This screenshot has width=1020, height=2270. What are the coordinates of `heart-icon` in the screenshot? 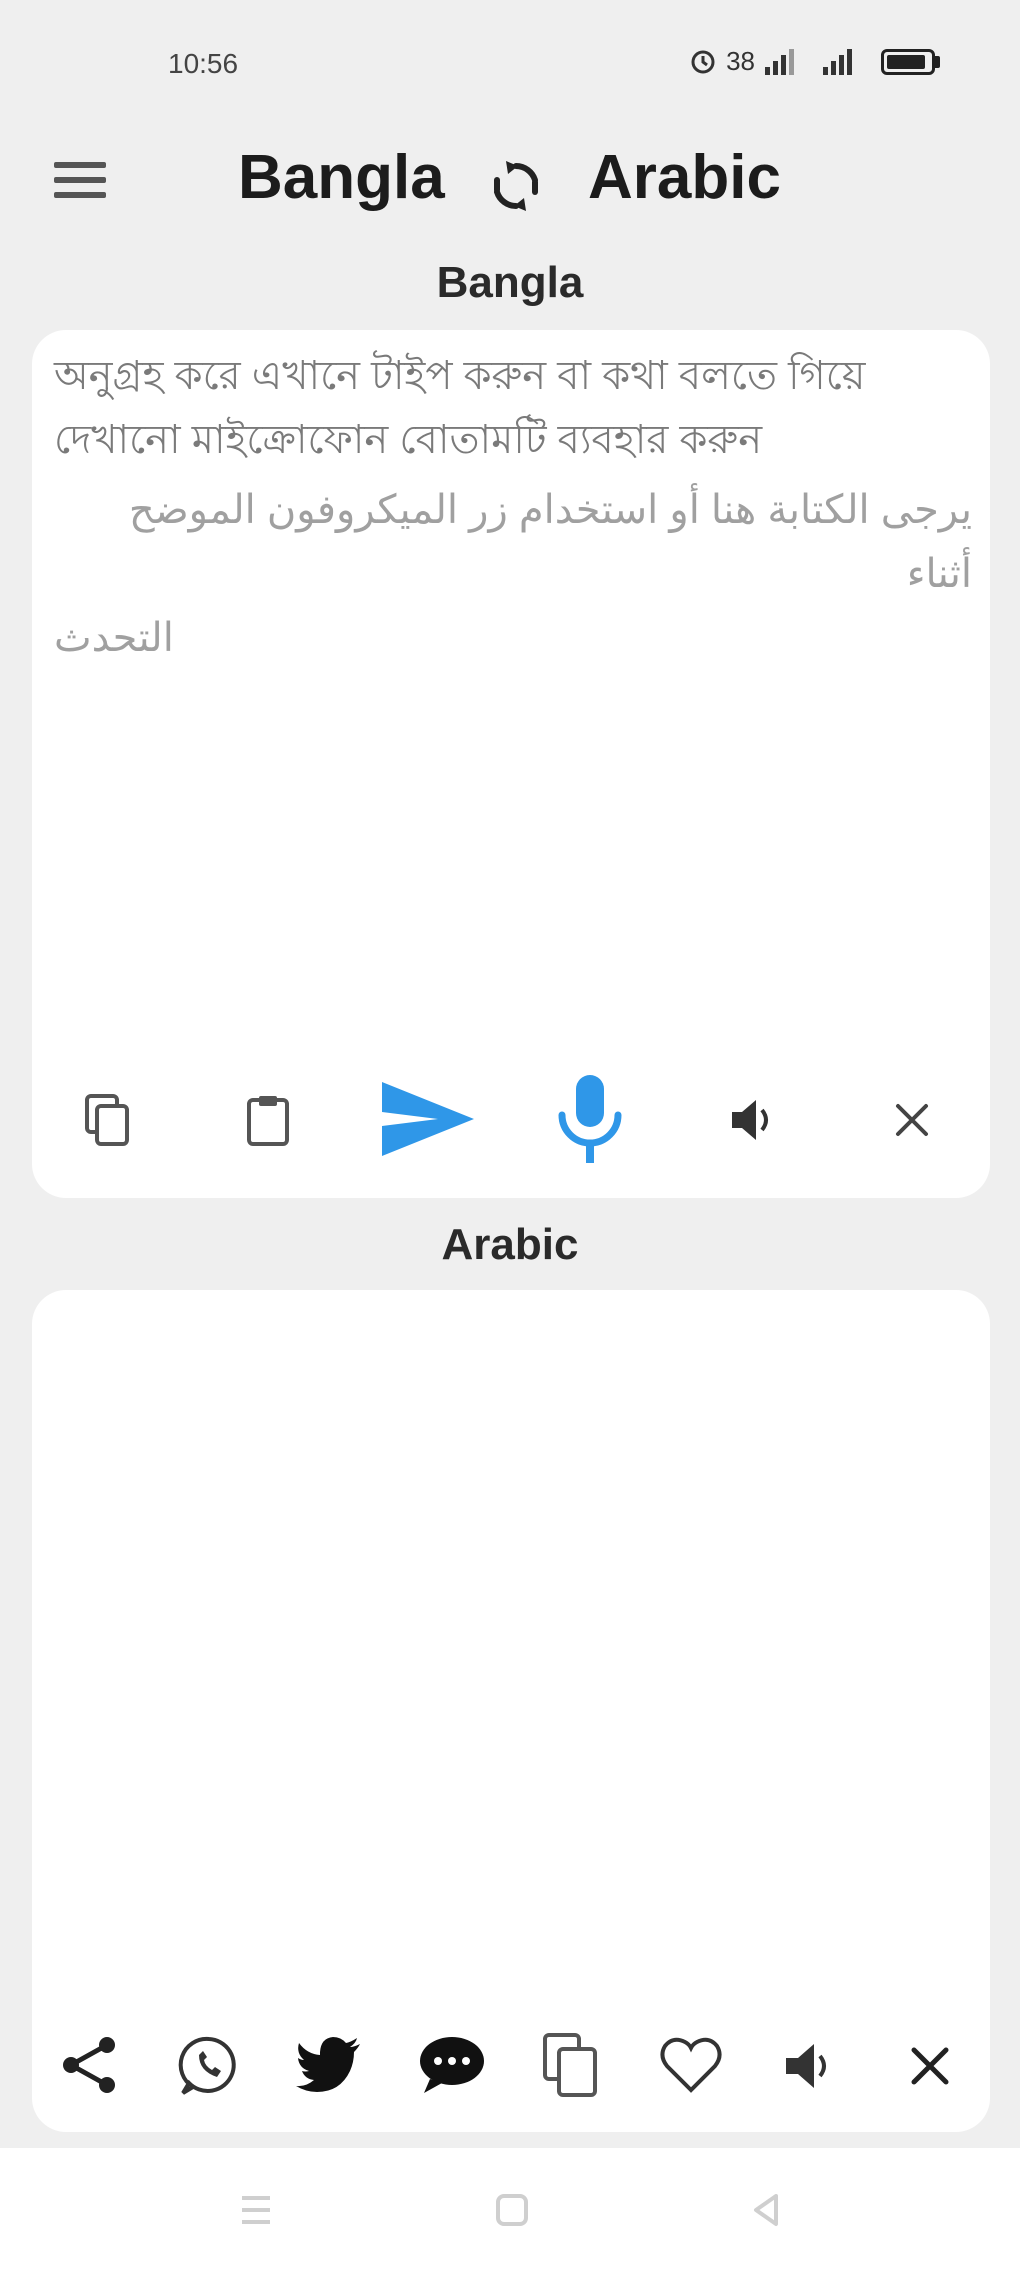 It's located at (691, 2065).